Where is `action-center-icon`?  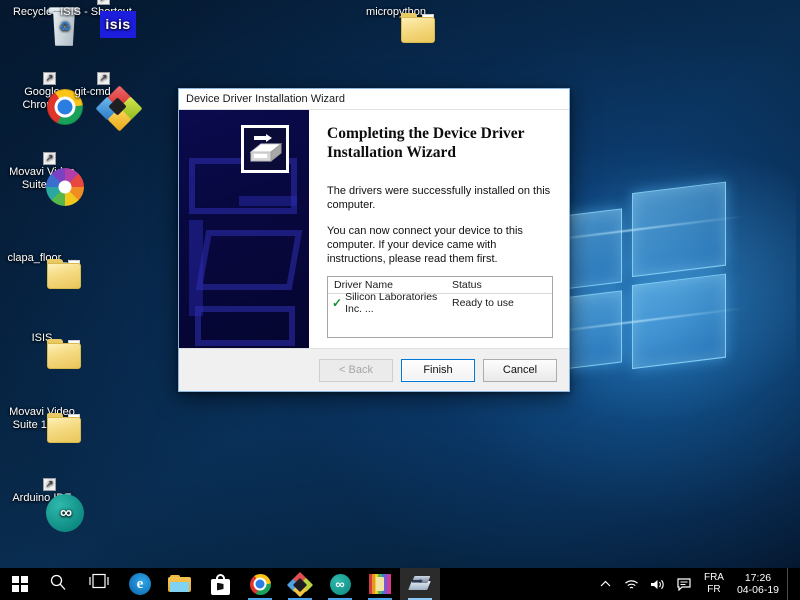 action-center-icon is located at coordinates (684, 584).